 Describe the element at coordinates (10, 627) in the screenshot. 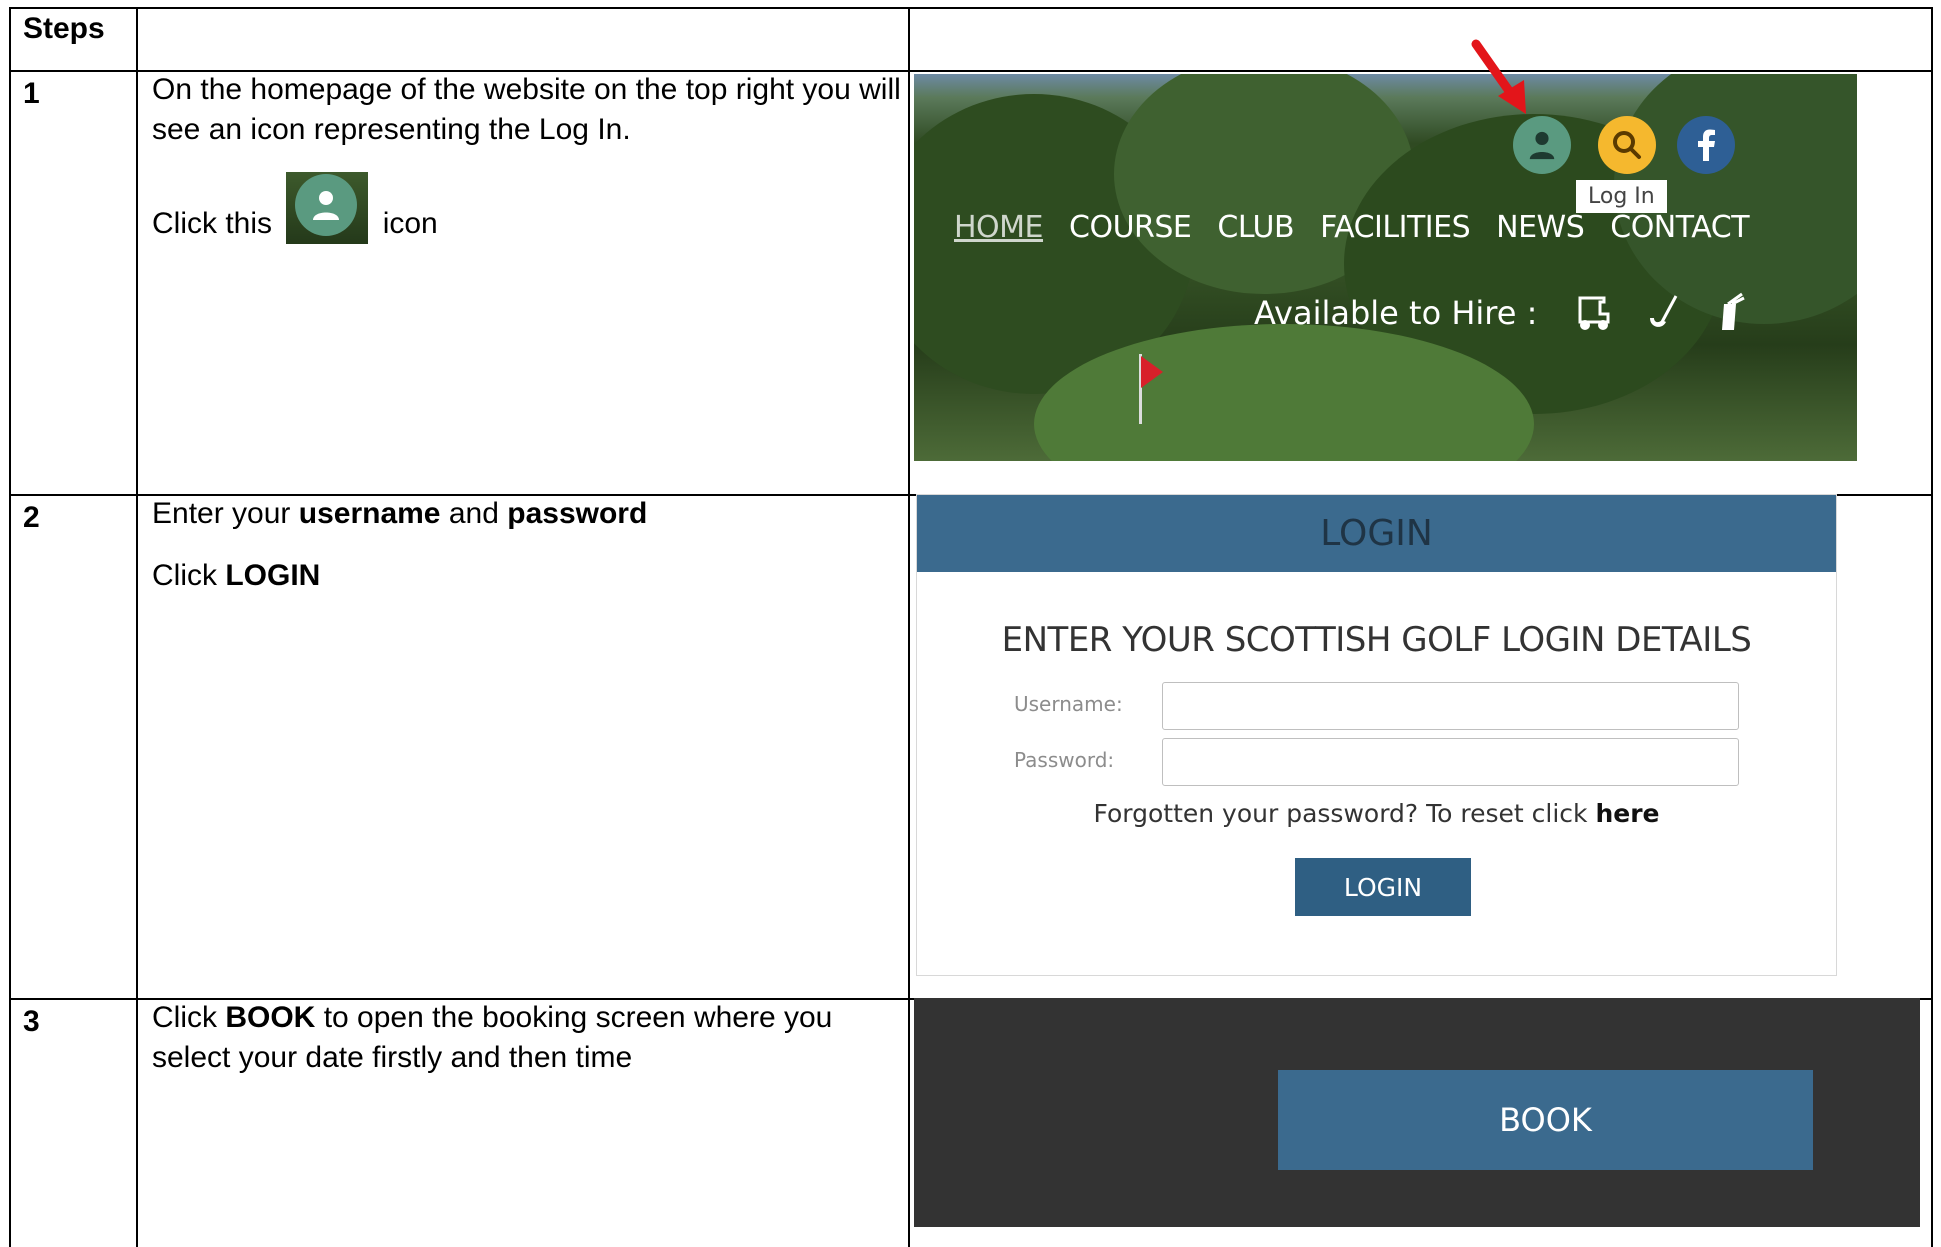

I see `table-border-left` at that location.